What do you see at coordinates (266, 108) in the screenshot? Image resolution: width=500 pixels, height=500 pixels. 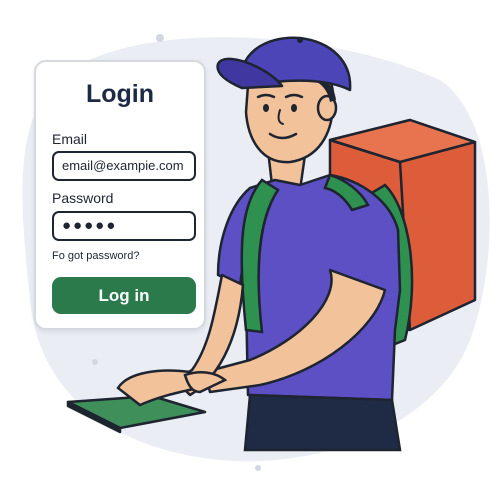 I see `eye-left` at bounding box center [266, 108].